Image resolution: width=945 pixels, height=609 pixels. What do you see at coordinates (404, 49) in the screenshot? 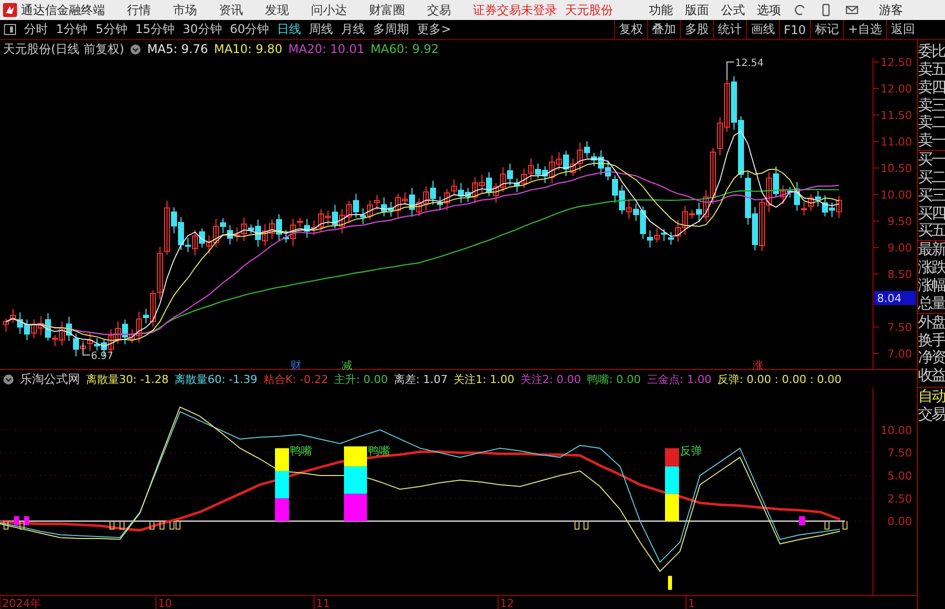
I see `ma-legend: MA60: 9.92` at bounding box center [404, 49].